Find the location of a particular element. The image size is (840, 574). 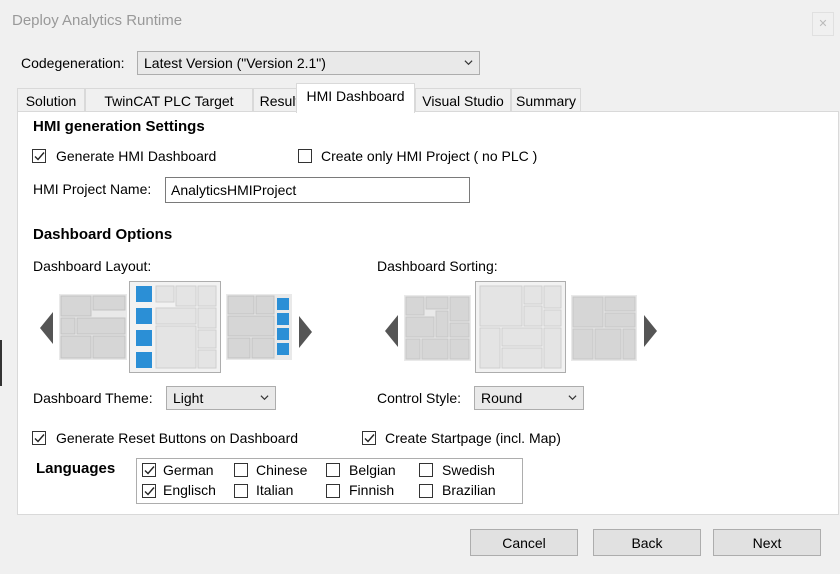

next-label: Next is located at coordinates (767, 543).